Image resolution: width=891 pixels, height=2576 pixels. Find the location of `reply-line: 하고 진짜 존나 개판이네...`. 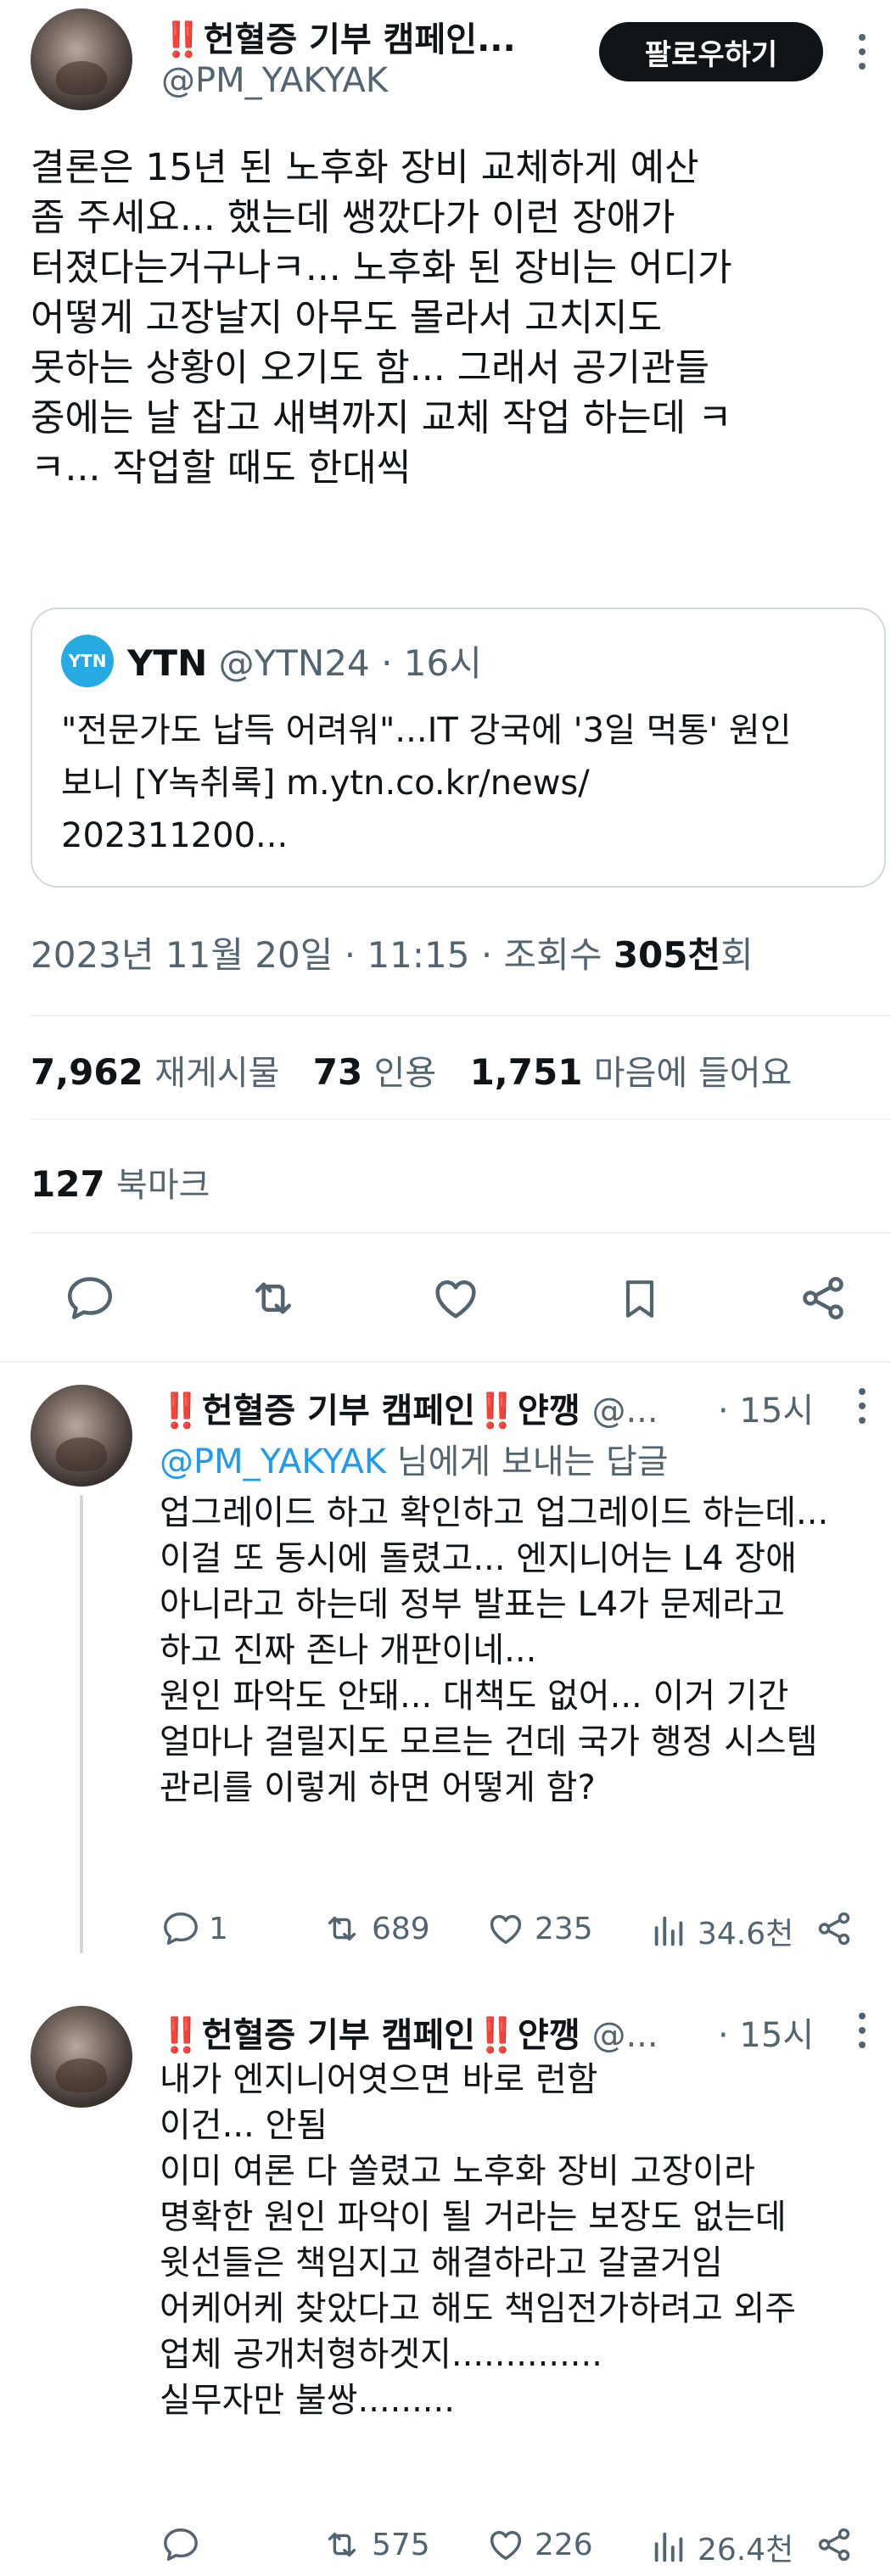

reply-line: 하고 진짜 존나 개판이네... is located at coordinates (348, 1650).